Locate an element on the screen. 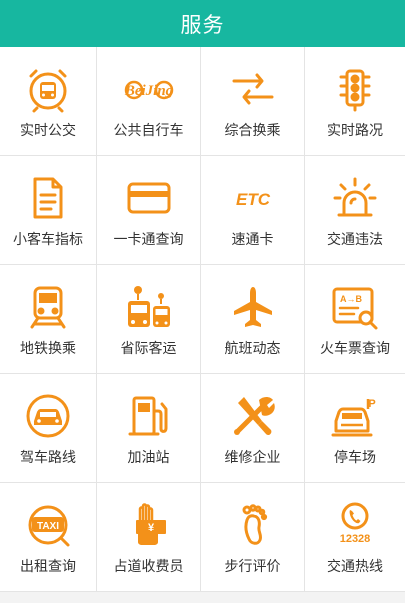 This screenshot has width=405, height=603. service-repair: 维修企业 is located at coordinates (253, 428).